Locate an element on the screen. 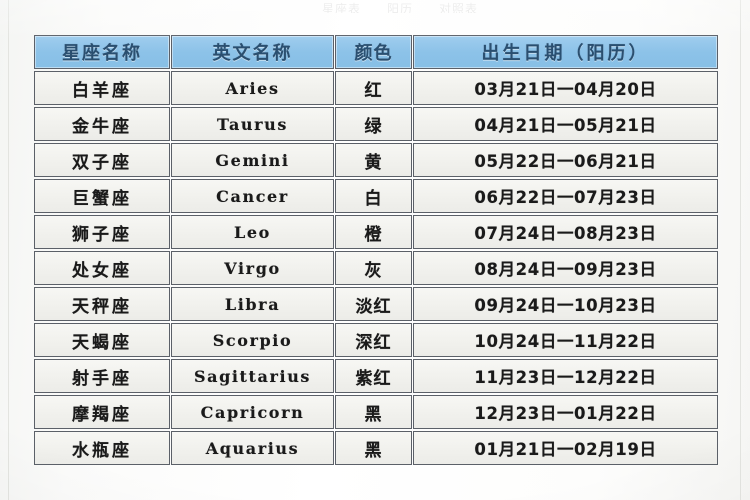 The height and width of the screenshot is (500, 750). table-row: 双子座 Gemini 黄 05月22日一06月21日 is located at coordinates (376, 160).